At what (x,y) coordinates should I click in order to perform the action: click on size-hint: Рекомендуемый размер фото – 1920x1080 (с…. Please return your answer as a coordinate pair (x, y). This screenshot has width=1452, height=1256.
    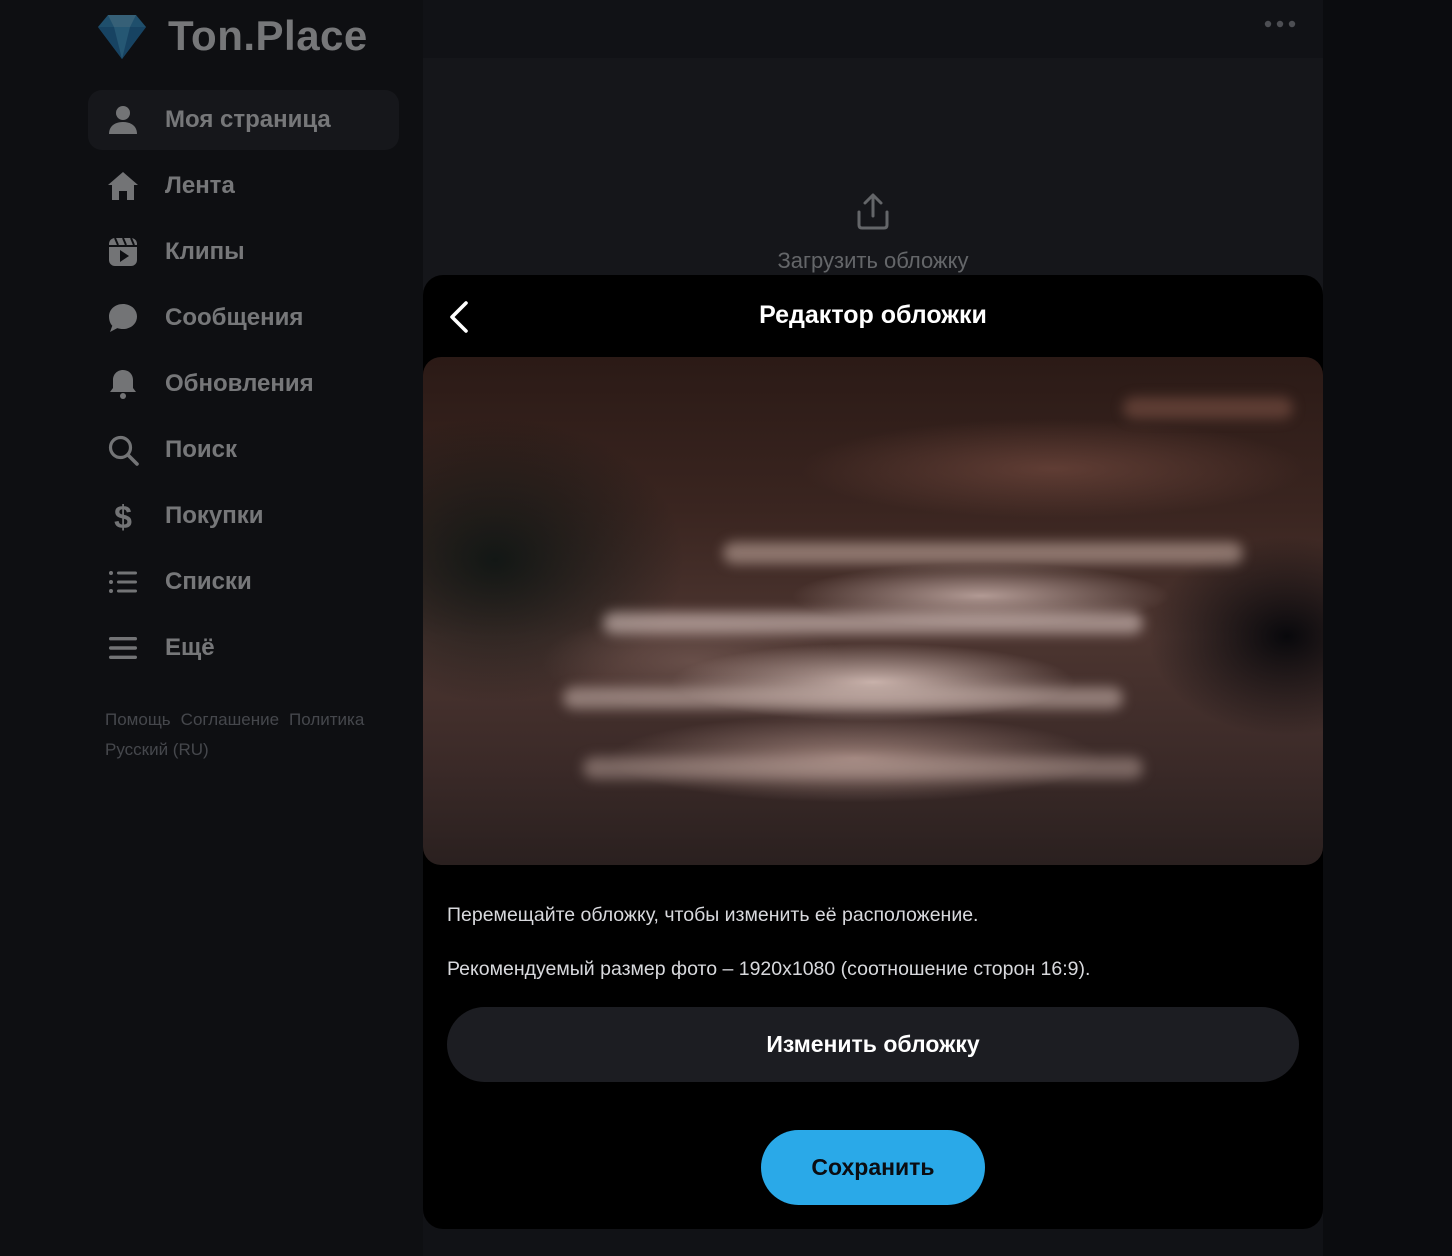
    Looking at the image, I should click on (769, 969).